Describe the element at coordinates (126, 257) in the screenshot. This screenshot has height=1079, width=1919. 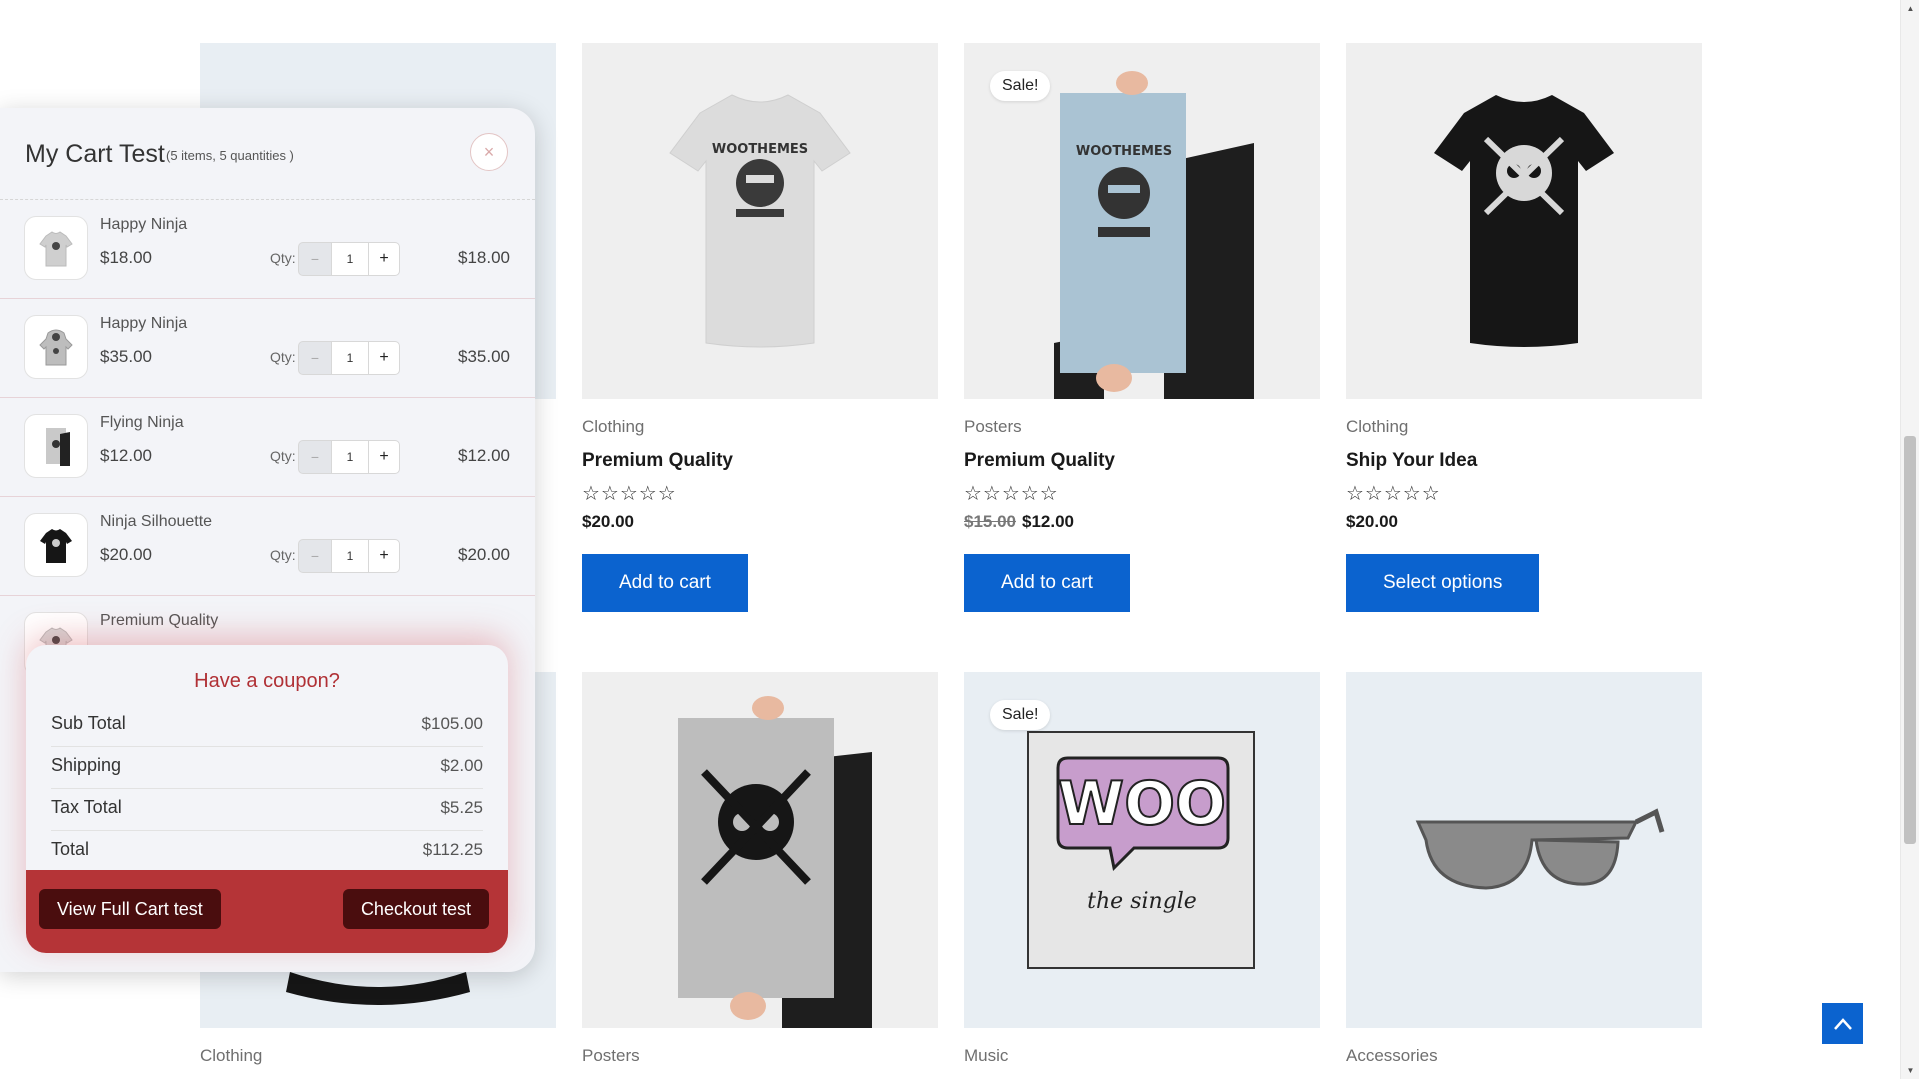
I see `cart-item-price: $18.00` at that location.